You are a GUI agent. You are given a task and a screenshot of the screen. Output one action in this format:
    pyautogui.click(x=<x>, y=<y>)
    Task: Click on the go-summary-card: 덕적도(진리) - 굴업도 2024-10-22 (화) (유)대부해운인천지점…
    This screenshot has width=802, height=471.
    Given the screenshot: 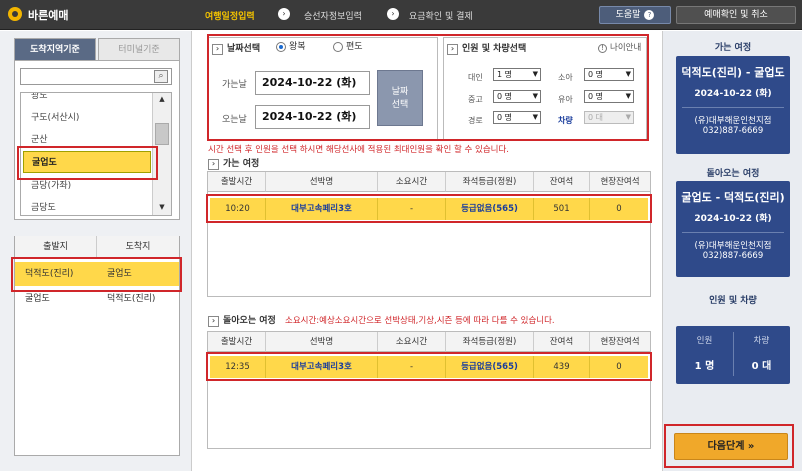 What is the action you would take?
    pyautogui.click(x=733, y=105)
    